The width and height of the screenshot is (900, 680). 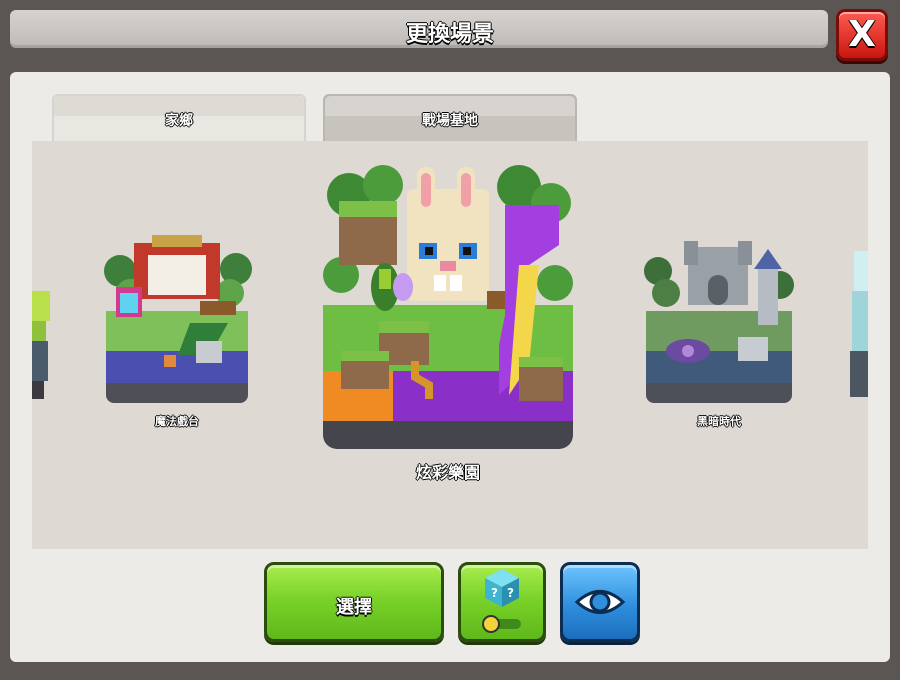 I want to click on tab-home-village-label: 家鄉, so click(x=179, y=121).